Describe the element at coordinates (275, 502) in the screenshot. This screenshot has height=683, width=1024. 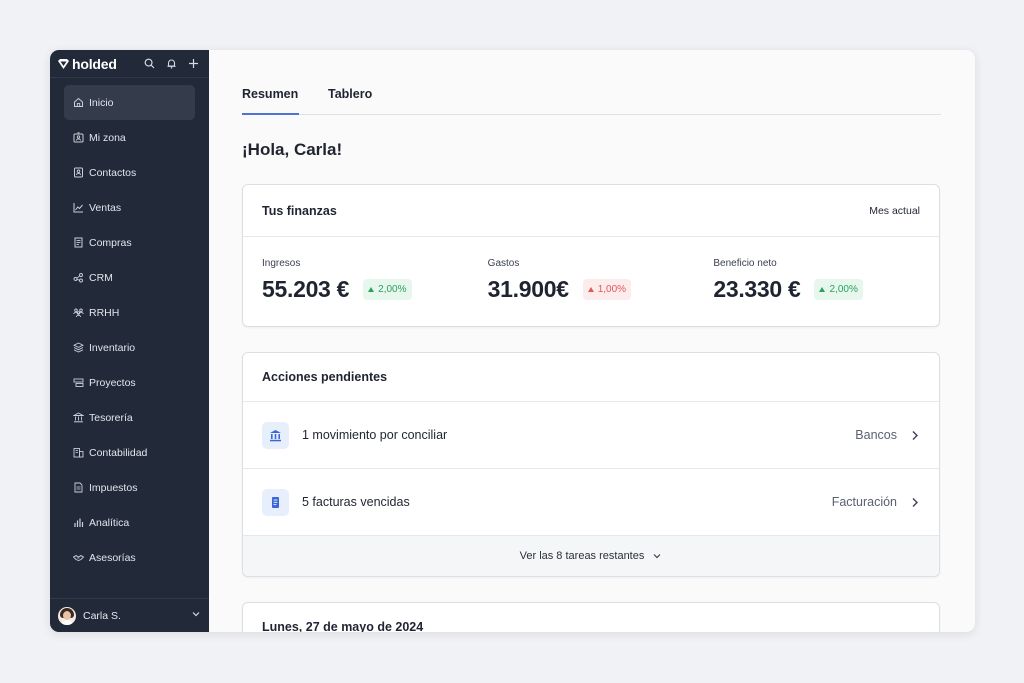
I see `invoice-icon` at that location.